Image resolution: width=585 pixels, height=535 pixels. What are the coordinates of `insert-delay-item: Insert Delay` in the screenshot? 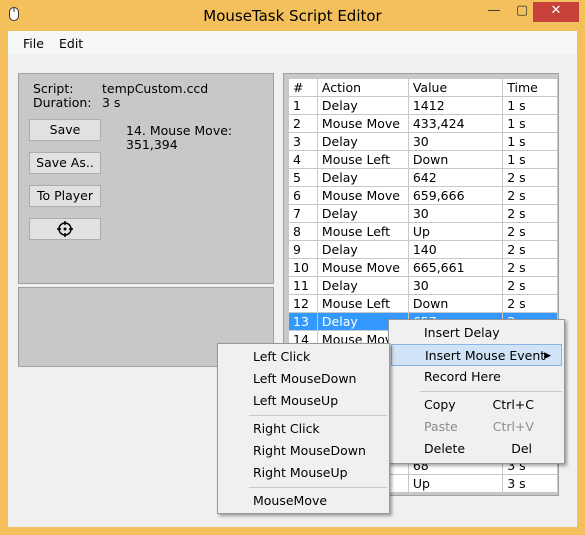 It's located at (476, 333).